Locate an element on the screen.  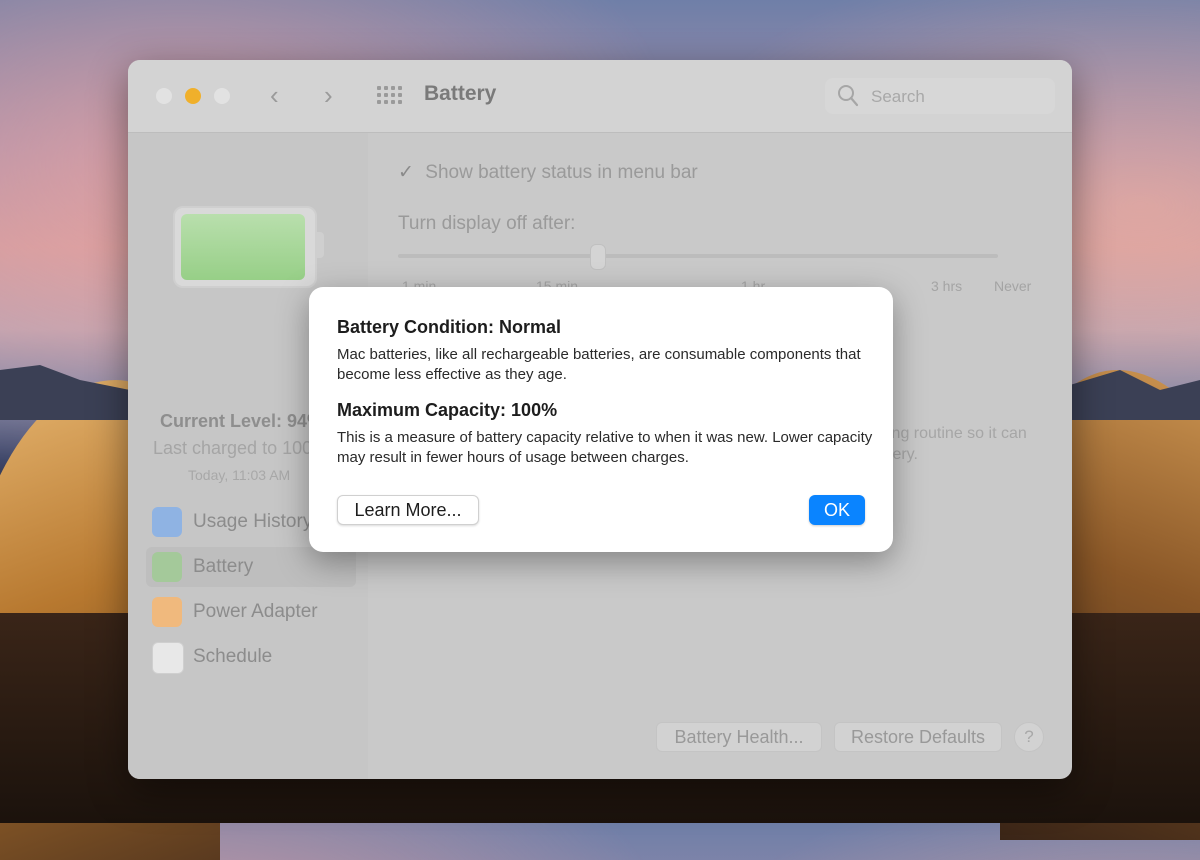
window-title: Battery is located at coordinates (460, 93).